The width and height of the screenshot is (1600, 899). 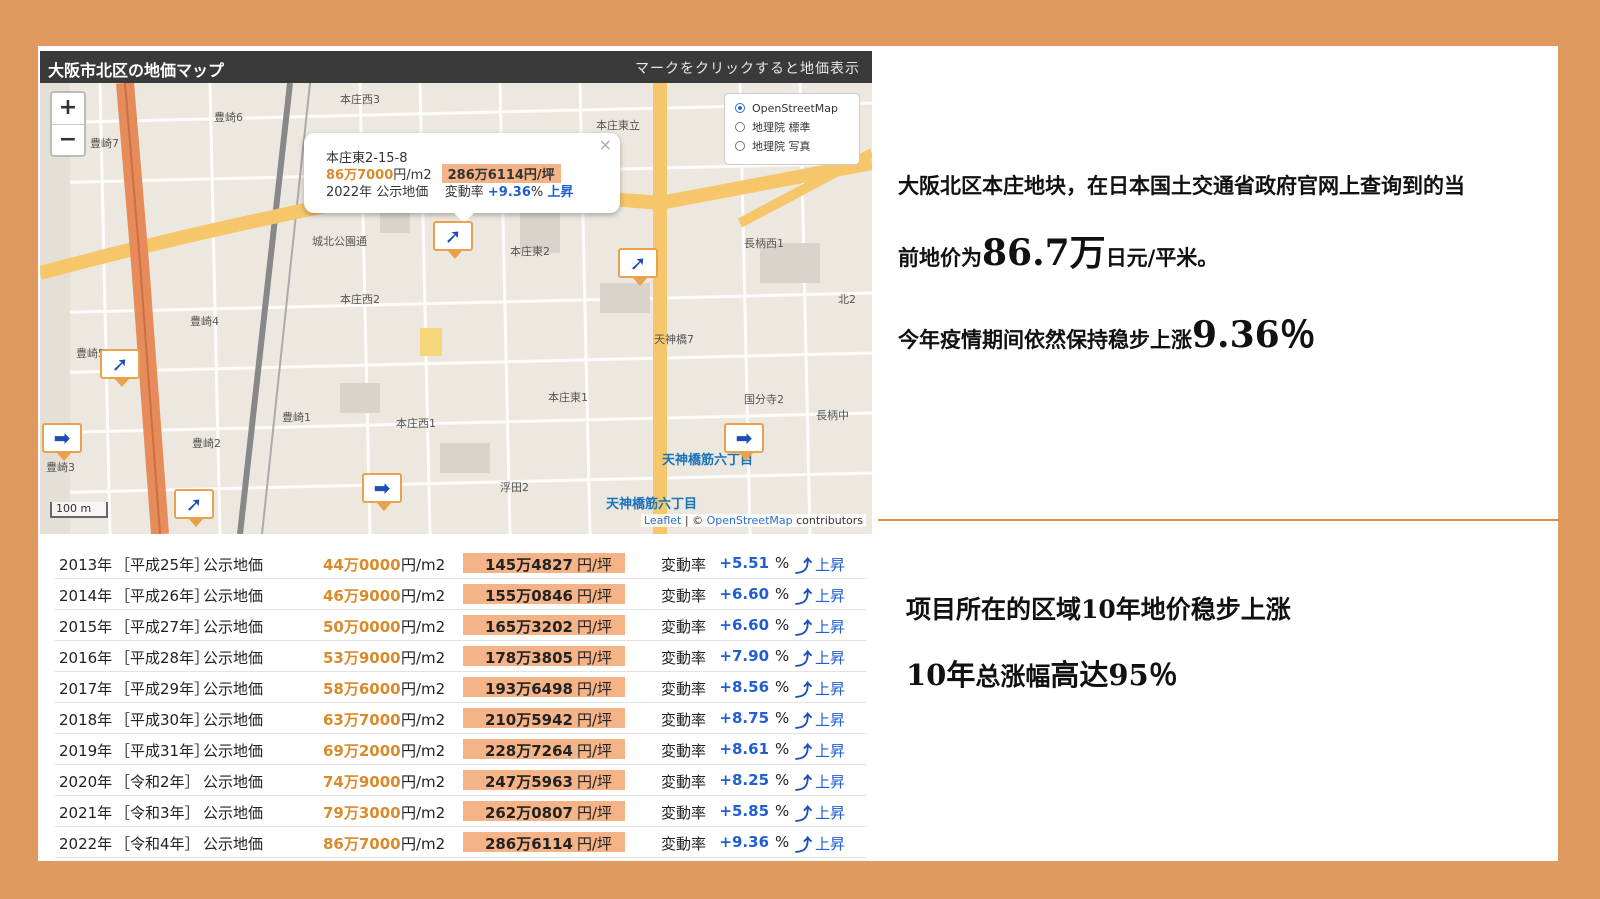 What do you see at coordinates (773, 127) in the screenshot?
I see `layer-option-gsi-standard: 地理院 標準` at bounding box center [773, 127].